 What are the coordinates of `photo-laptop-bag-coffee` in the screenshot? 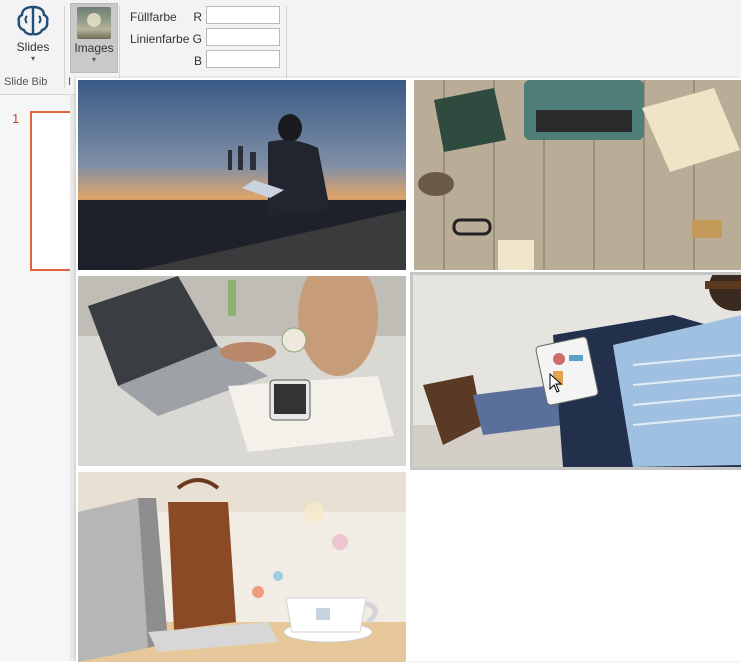 It's located at (242, 567).